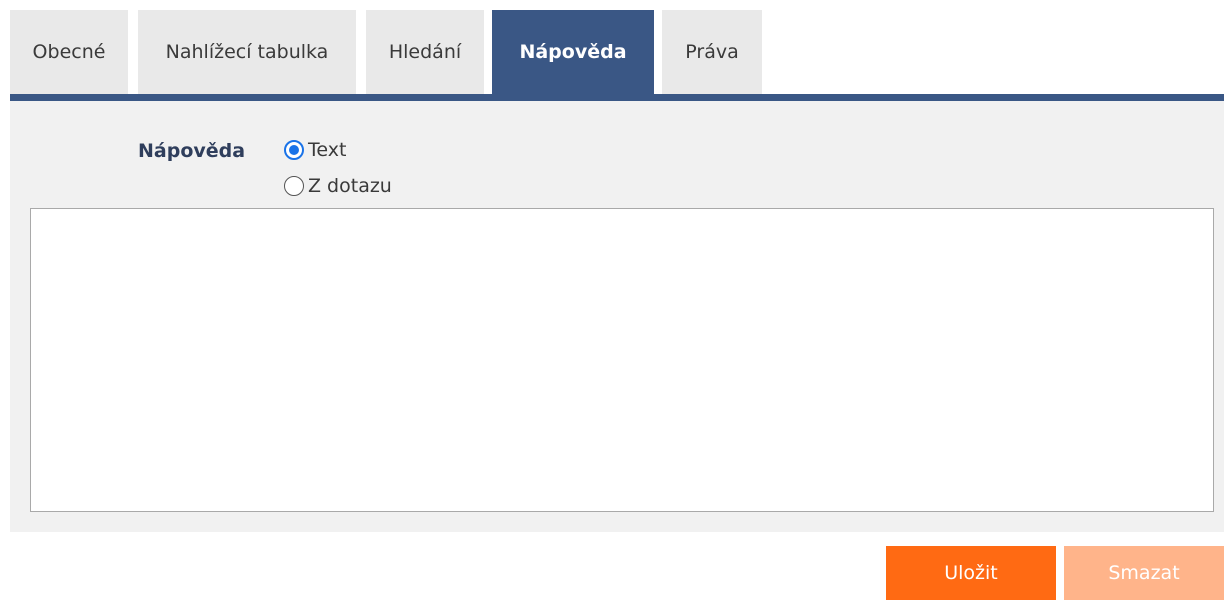 The image size is (1224, 600). What do you see at coordinates (617, 97) in the screenshot?
I see `tab-underline` at bounding box center [617, 97].